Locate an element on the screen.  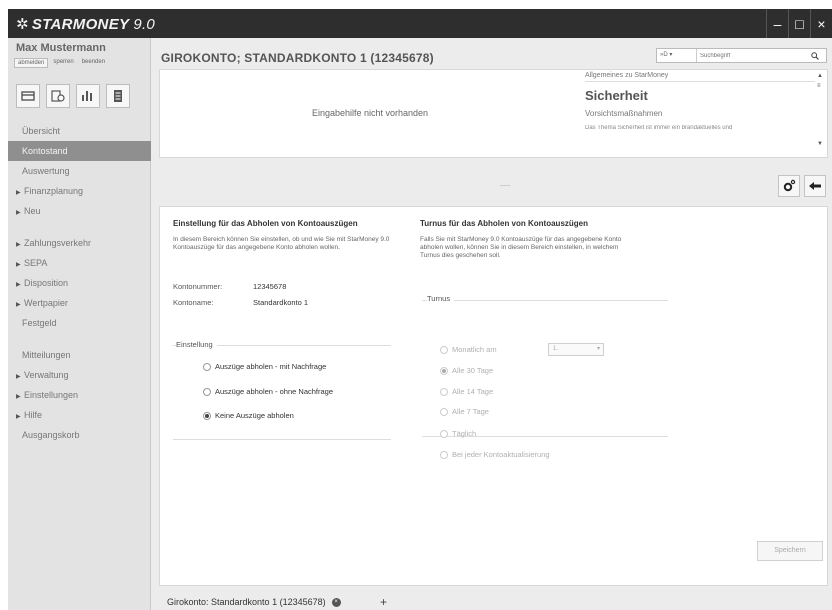
lock-link: sperren is located at coordinates (63, 63).